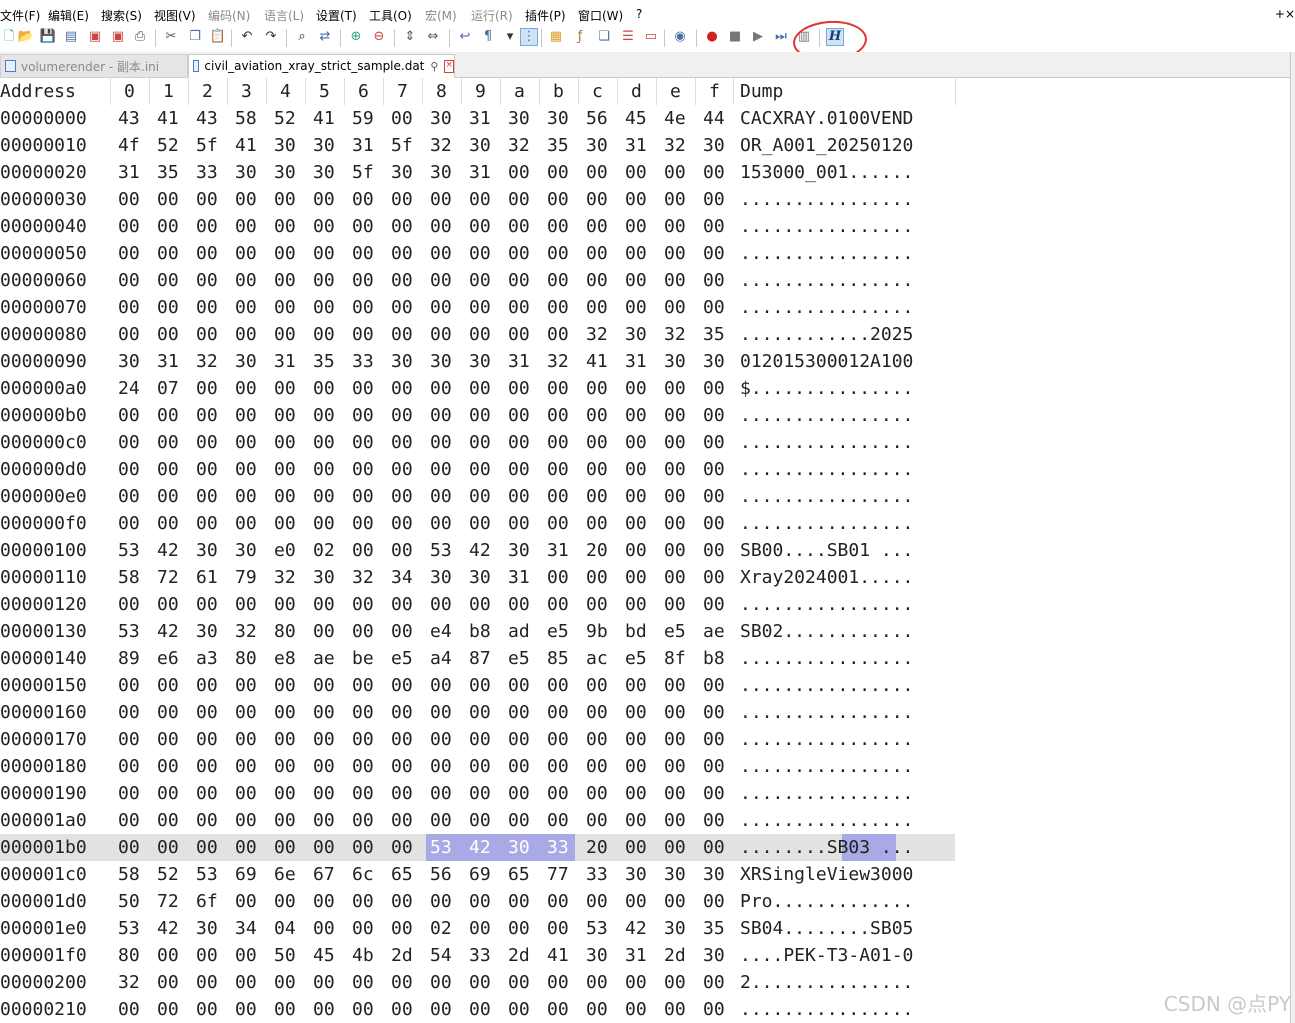 This screenshot has width=1295, height=1023. I want to click on hex-byte: 77, so click(558, 875).